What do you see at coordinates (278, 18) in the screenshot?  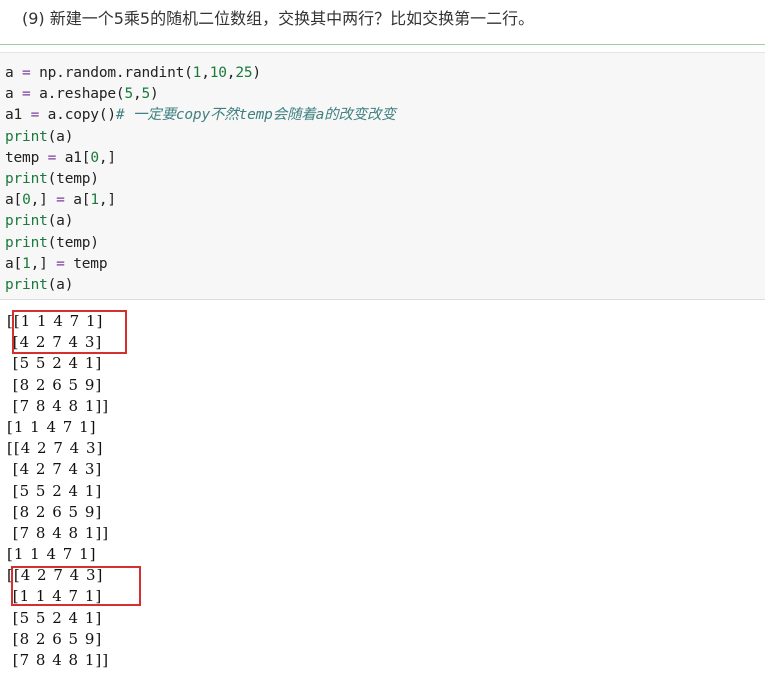 I see `question-heading: (9) 新建一个5乘5的随机二位数组，交换其中两行？比如交换第一二行。` at bounding box center [278, 18].